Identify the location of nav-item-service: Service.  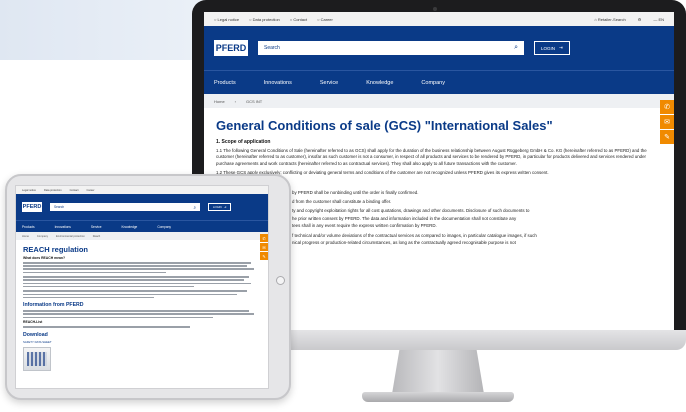
(329, 83).